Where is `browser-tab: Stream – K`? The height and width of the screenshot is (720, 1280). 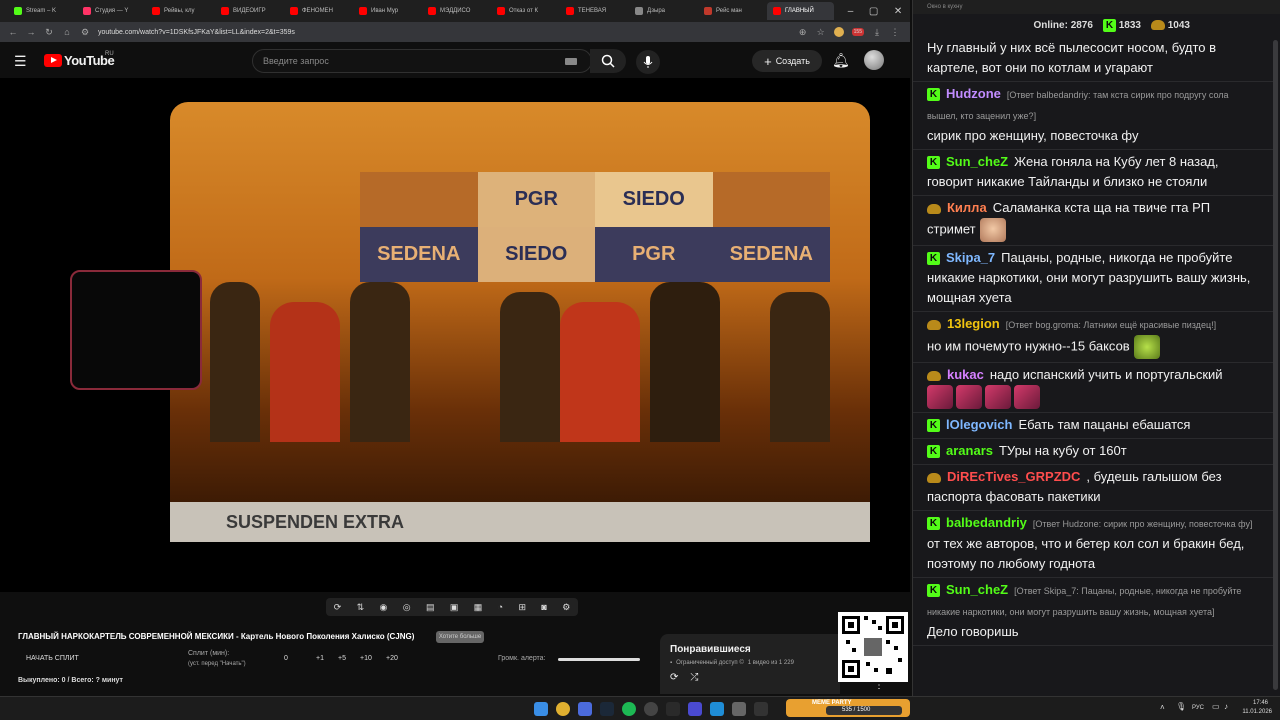 browser-tab: Stream – K is located at coordinates (41, 11).